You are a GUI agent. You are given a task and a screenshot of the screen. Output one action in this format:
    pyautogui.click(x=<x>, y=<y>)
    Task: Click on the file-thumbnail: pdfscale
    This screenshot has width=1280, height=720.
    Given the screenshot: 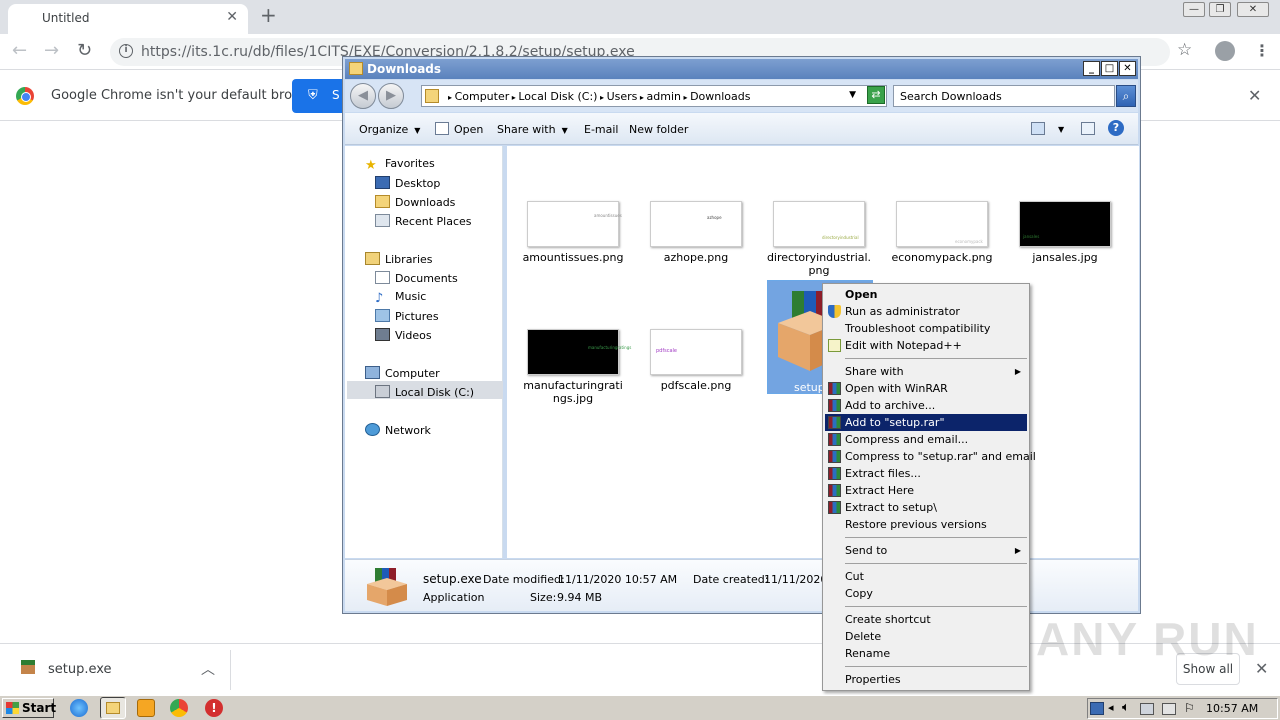 What is the action you would take?
    pyautogui.click(x=696, y=352)
    